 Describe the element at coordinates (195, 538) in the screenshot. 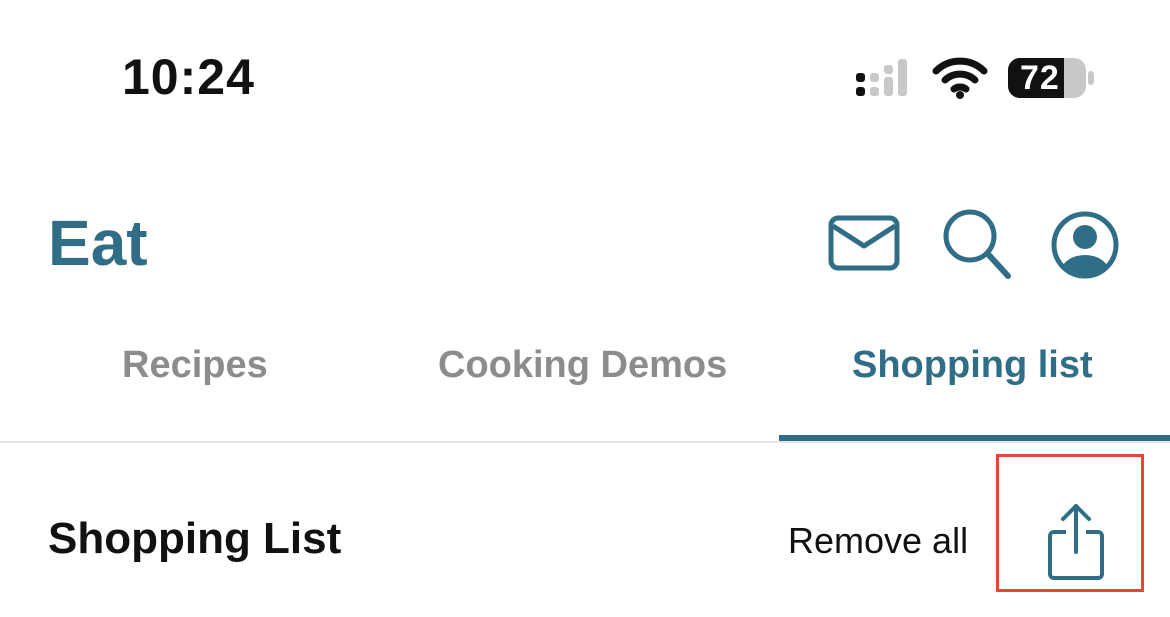

I see `section-title: Shopping List` at that location.